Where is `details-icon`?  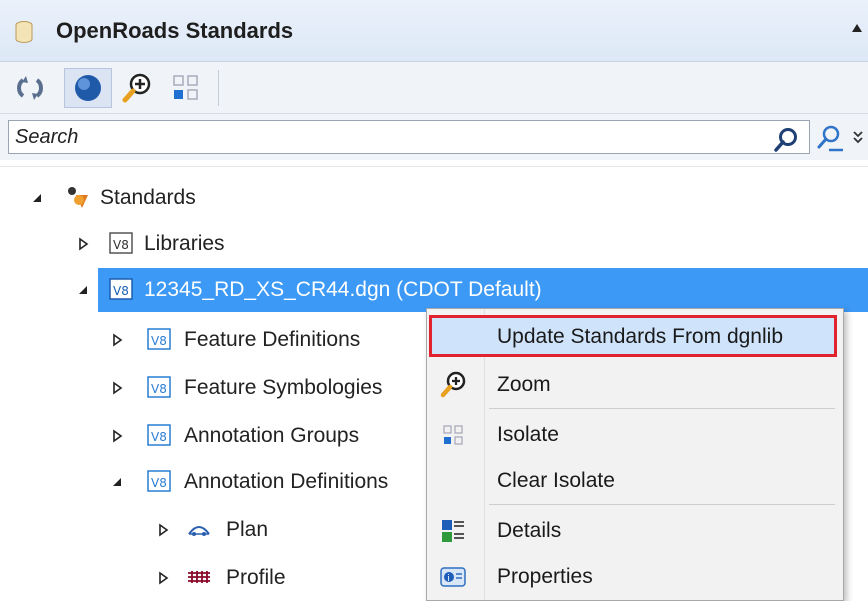 details-icon is located at coordinates (453, 531).